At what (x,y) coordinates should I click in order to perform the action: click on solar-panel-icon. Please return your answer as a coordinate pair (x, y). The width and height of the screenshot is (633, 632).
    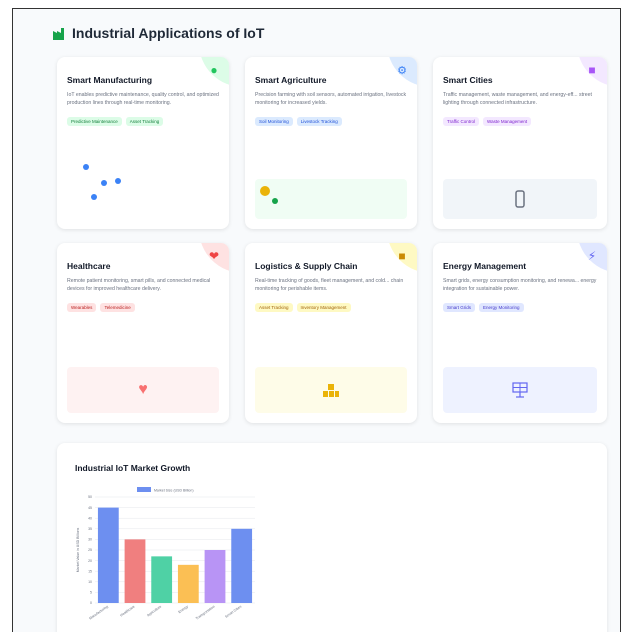
    Looking at the image, I should click on (520, 390).